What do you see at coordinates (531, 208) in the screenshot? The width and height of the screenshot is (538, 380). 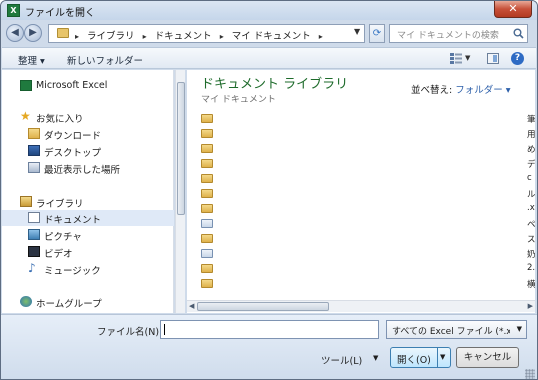 I see `file-name-cut: .x` at bounding box center [531, 208].